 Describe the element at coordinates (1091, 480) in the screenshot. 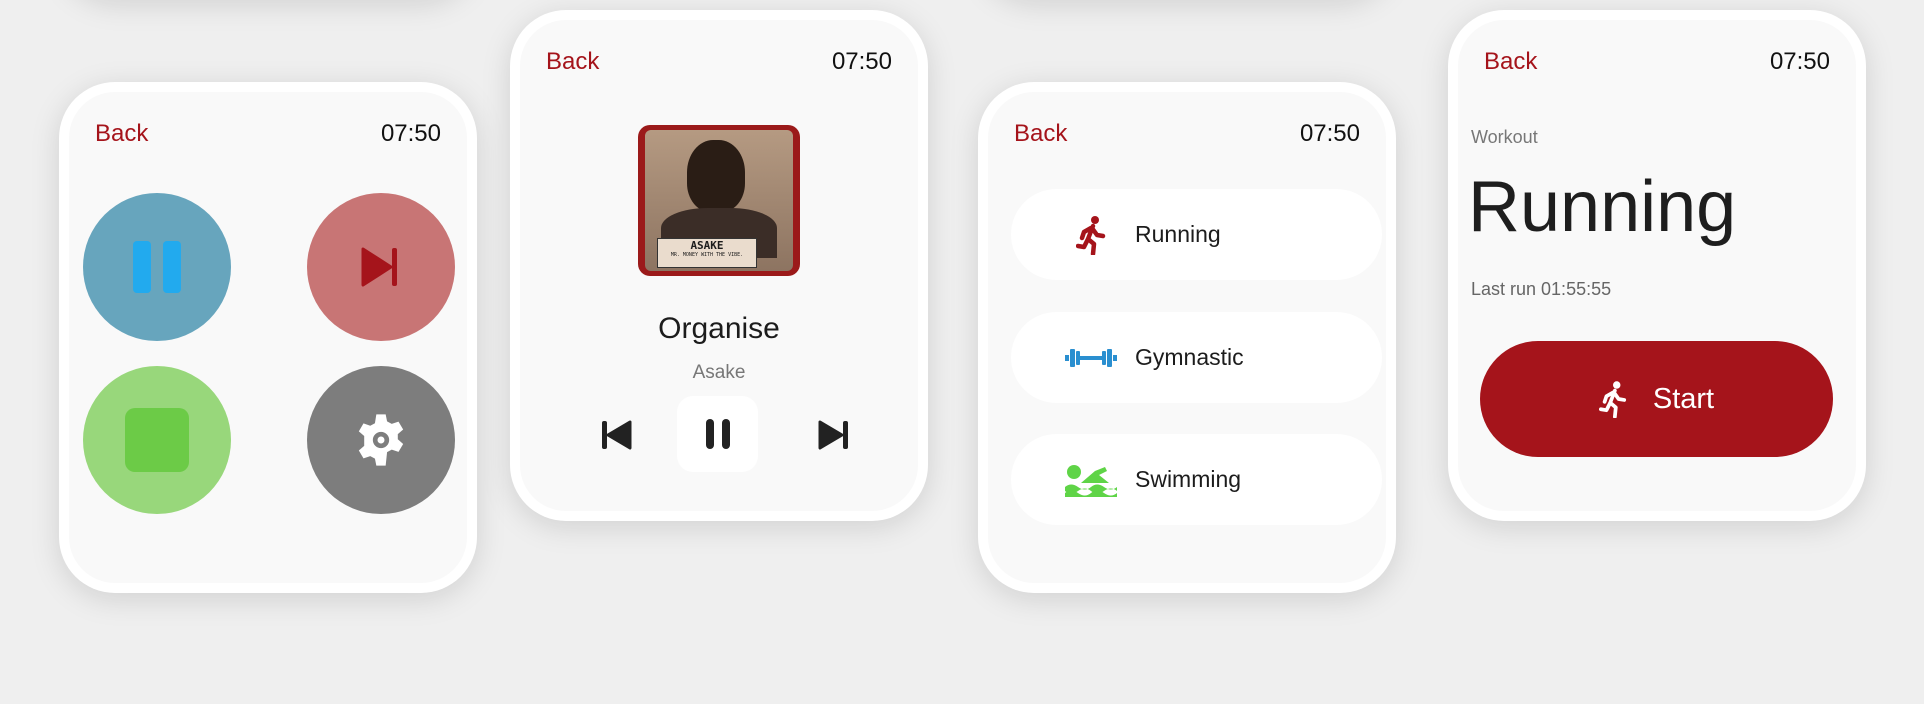

I see `swimming-icon` at that location.